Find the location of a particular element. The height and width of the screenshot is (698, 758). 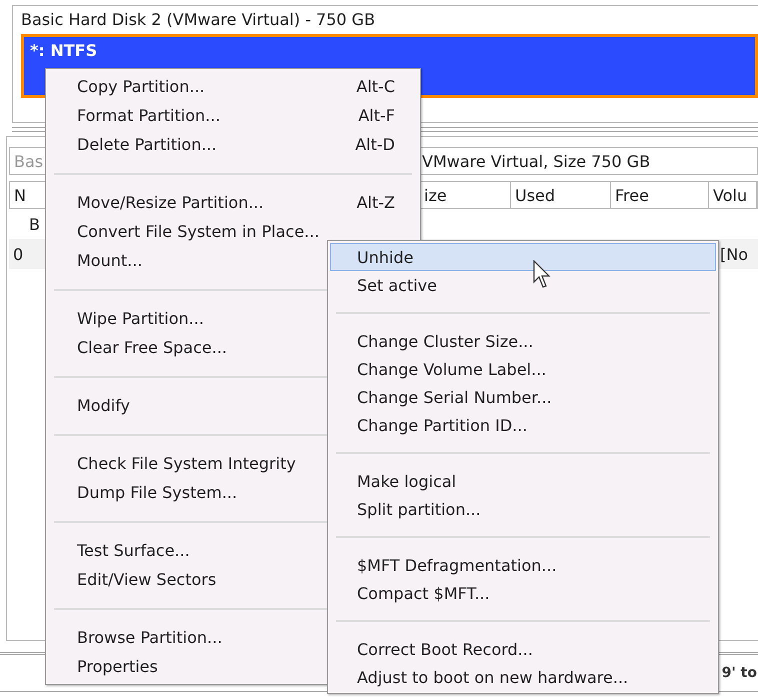

table-cell-text: [No is located at coordinates (733, 254).